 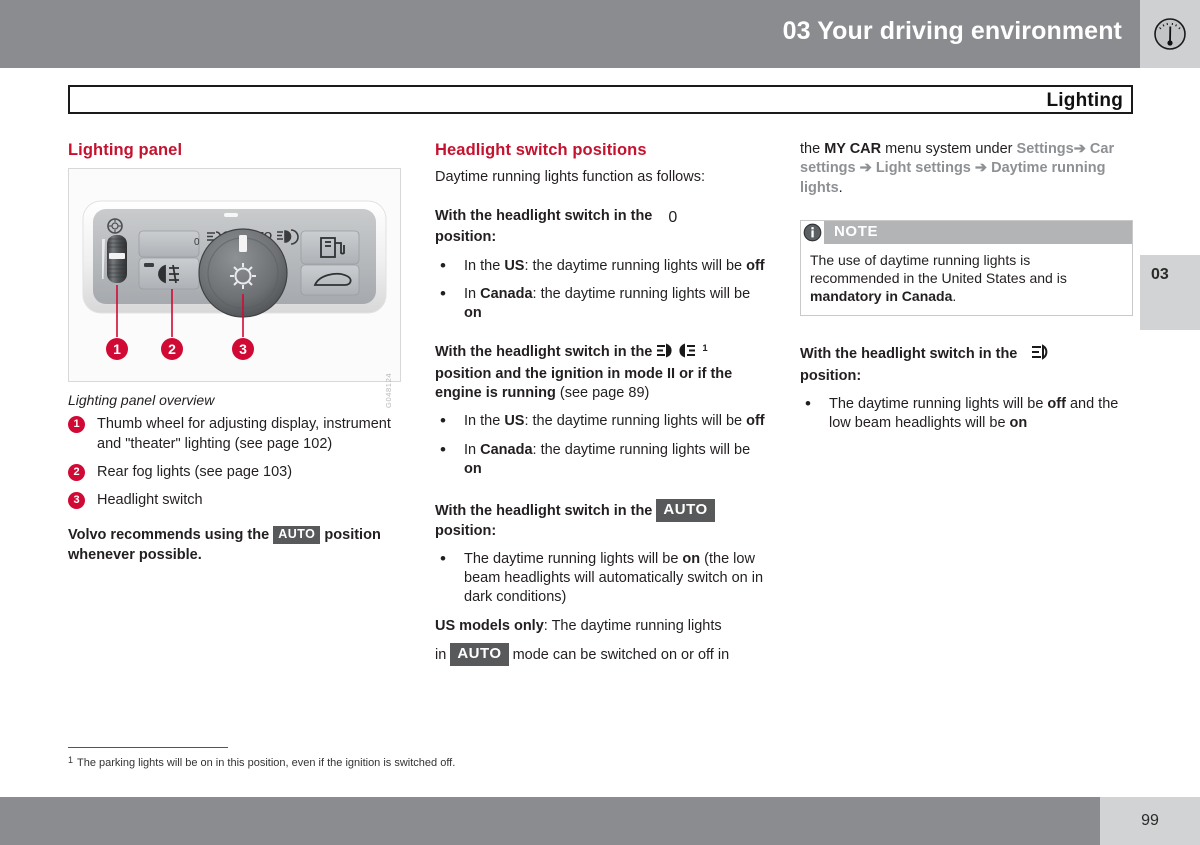 What do you see at coordinates (1150, 821) in the screenshot?
I see `page-number-box: 99` at bounding box center [1150, 821].